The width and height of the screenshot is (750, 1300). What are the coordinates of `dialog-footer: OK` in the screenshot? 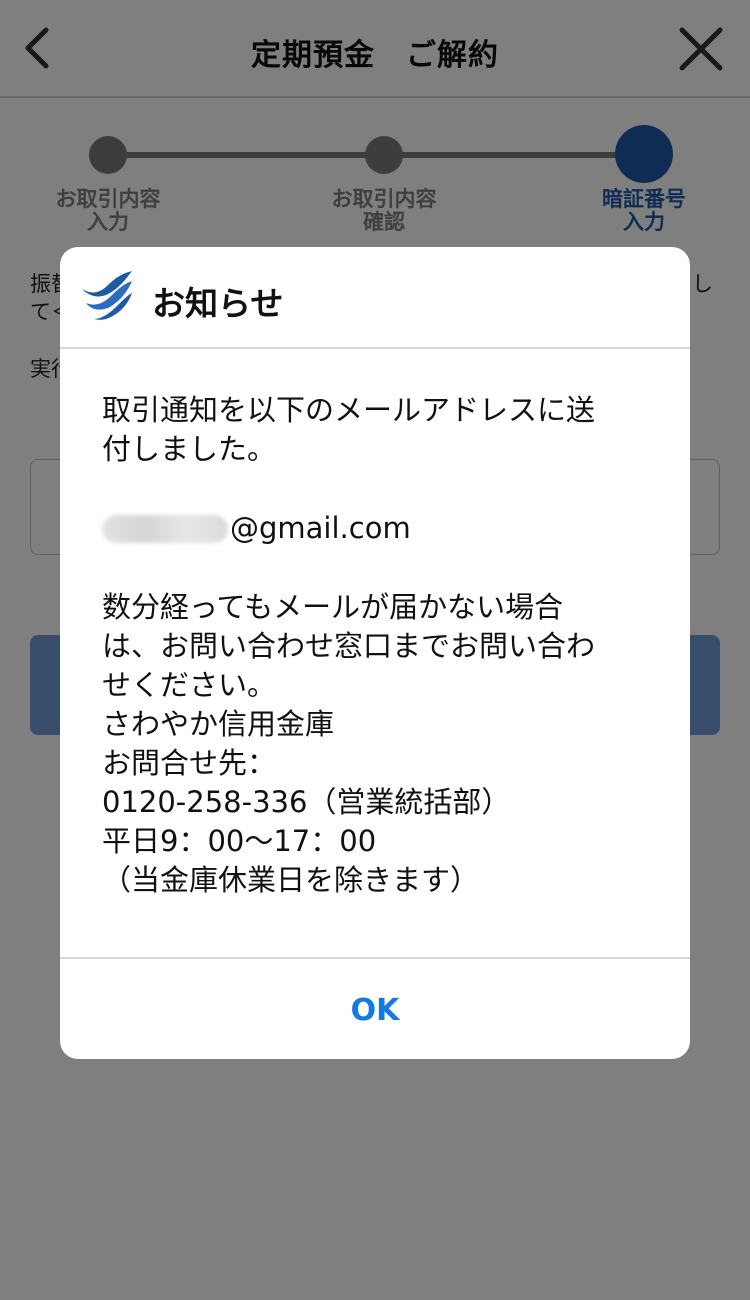 It's located at (375, 1008).